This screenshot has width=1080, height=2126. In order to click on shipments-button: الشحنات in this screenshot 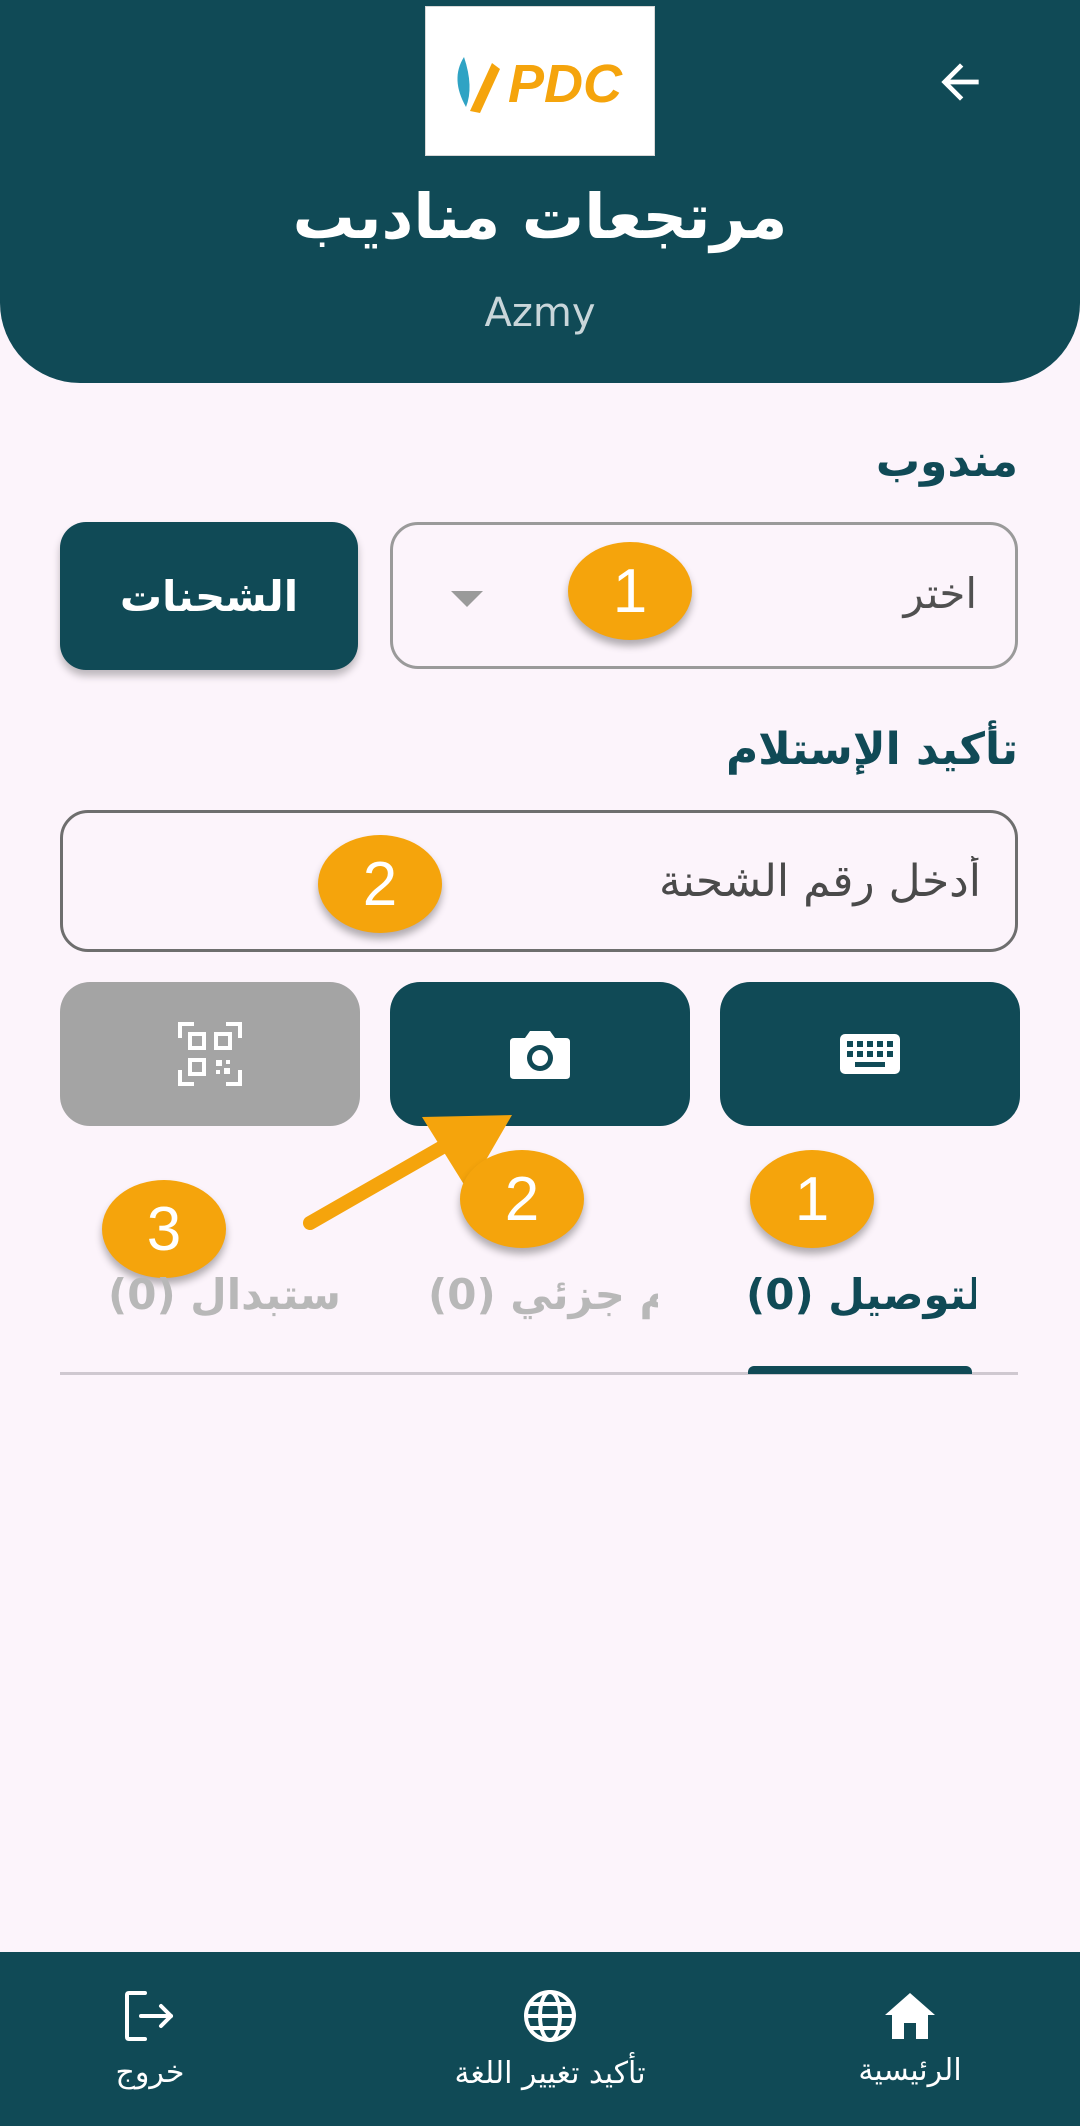, I will do `click(209, 596)`.